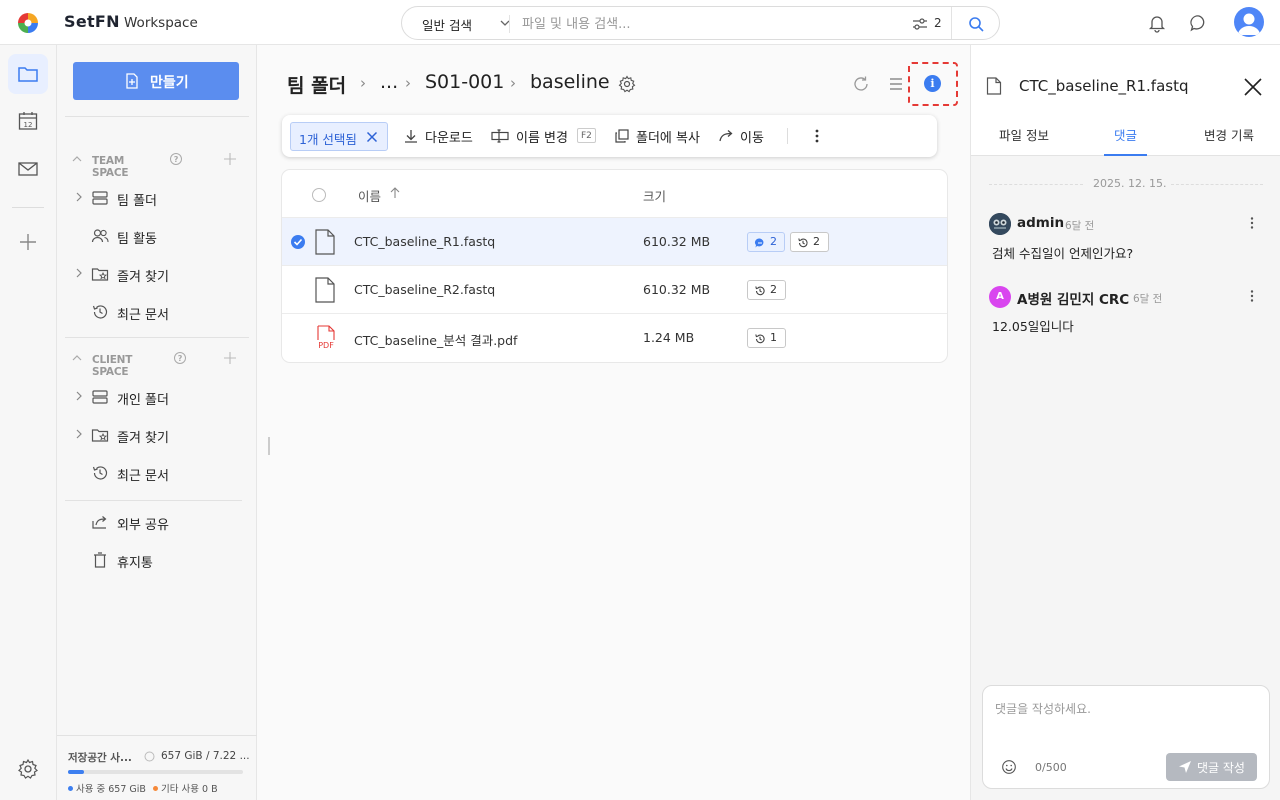 The image size is (1280, 800). I want to click on rail-settings-button, so click(28, 769).